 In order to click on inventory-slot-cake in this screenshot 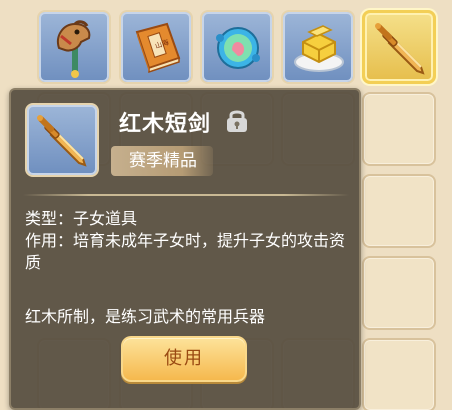, I will do `click(318, 47)`.